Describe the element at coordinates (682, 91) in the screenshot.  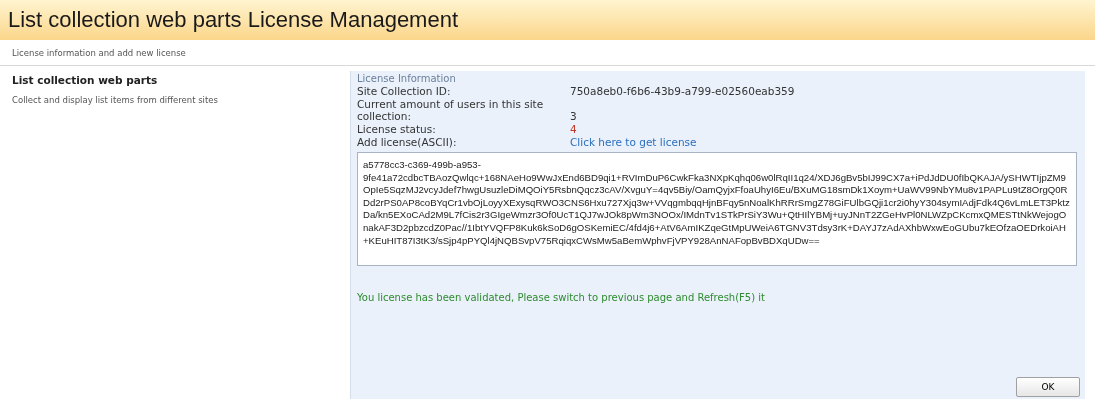
I see `field-value: 750a8eb0-f6b6-43b9-a799-e02560eab359` at that location.